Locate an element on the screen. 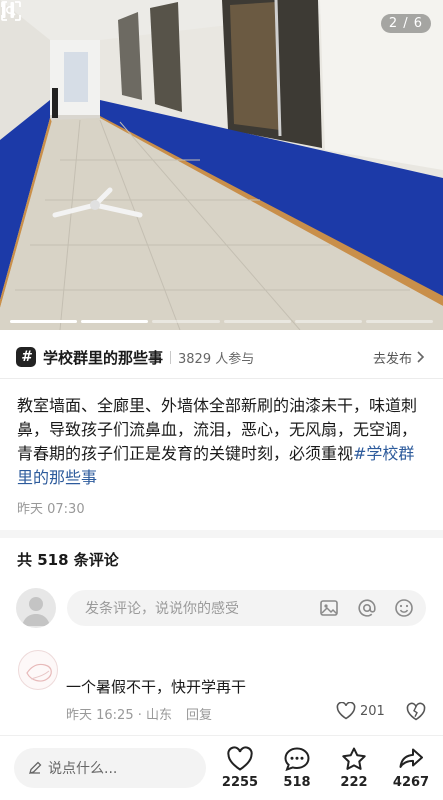 The height and width of the screenshot is (800, 443). comment-time: 昨天 16:25 · 山东 is located at coordinates (119, 715).